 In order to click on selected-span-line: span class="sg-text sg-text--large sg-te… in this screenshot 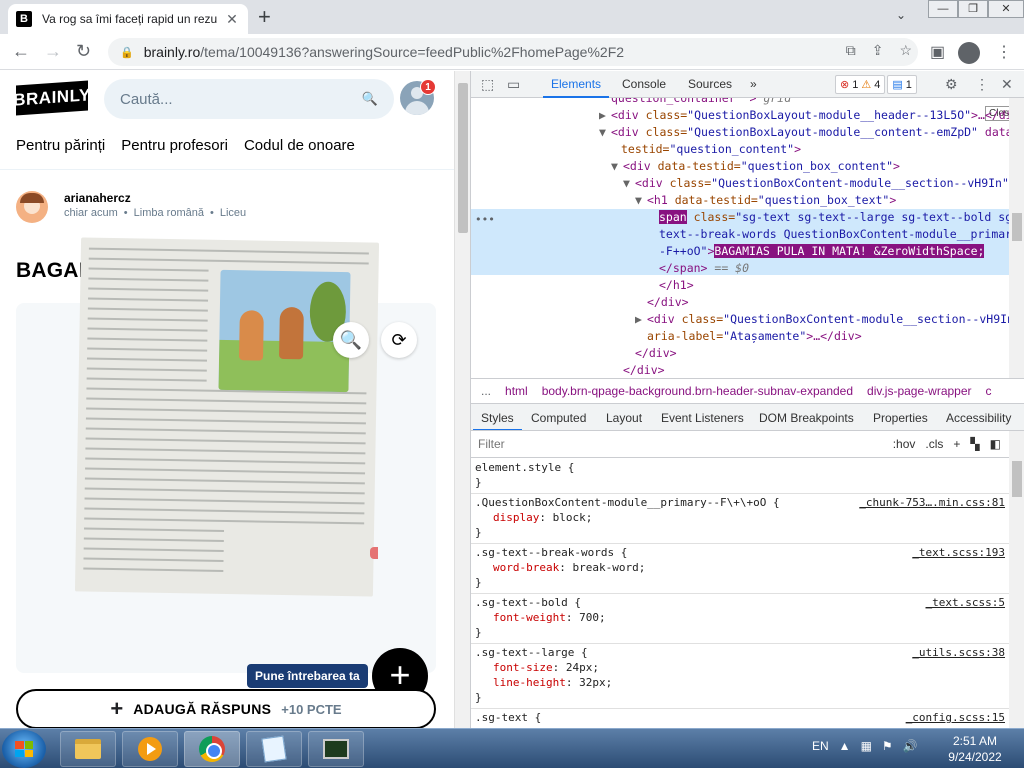, I will do `click(834, 217)`.